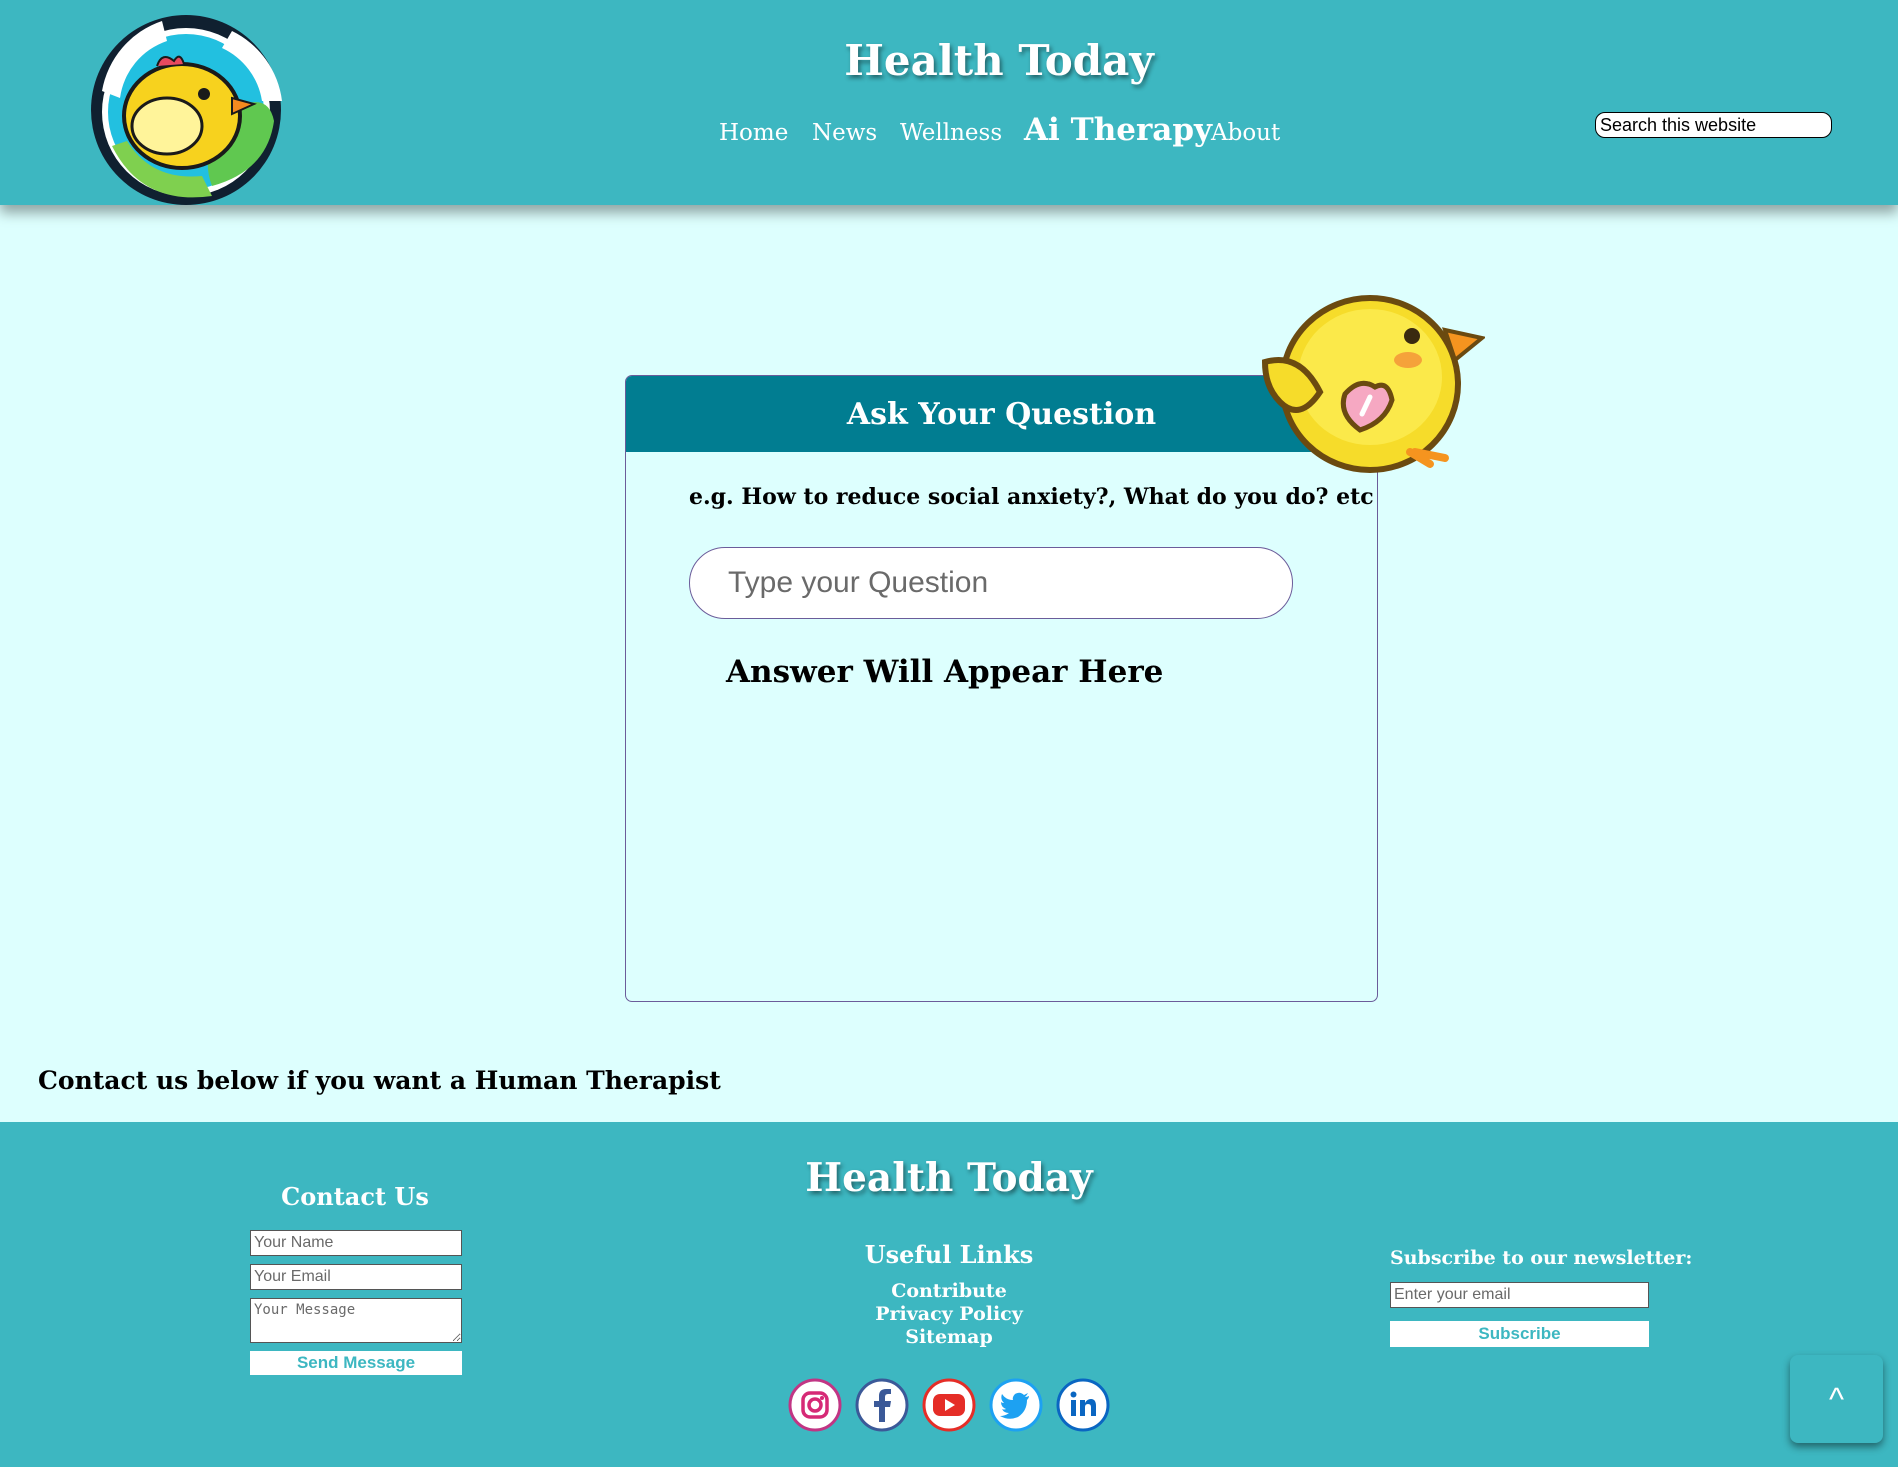 The width and height of the screenshot is (1898, 1467). I want to click on nav-about: About, so click(1245, 133).